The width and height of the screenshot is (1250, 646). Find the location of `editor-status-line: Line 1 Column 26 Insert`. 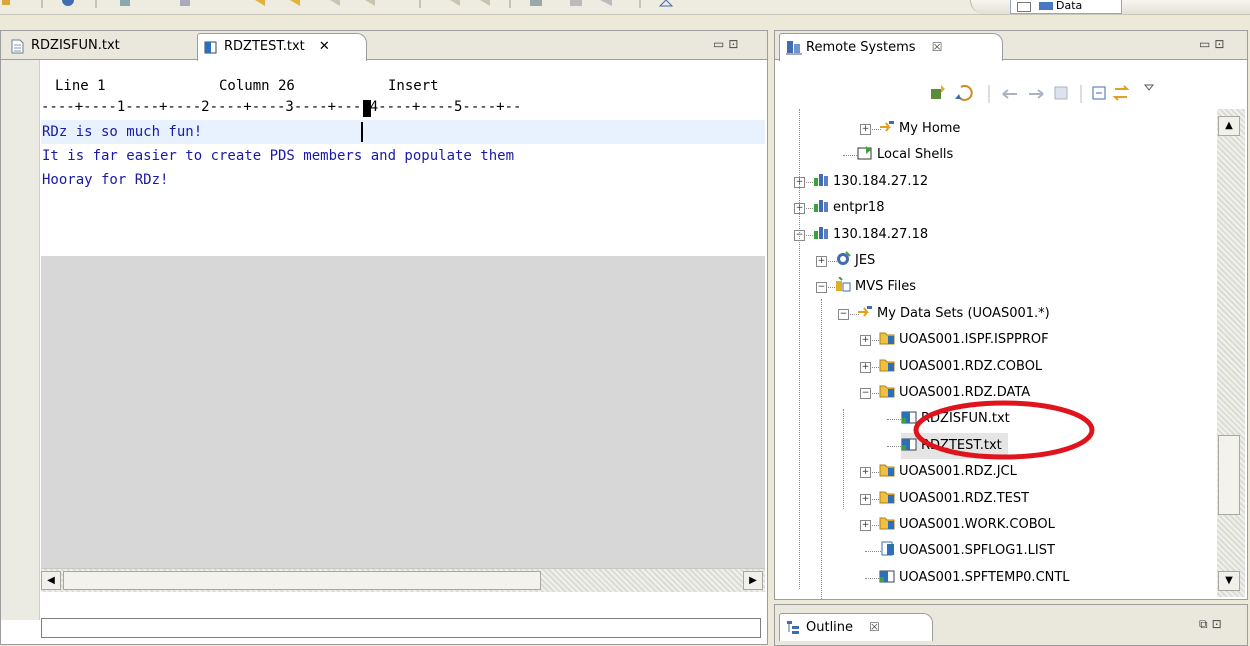

editor-status-line: Line 1 Column 26 Insert is located at coordinates (403, 86).